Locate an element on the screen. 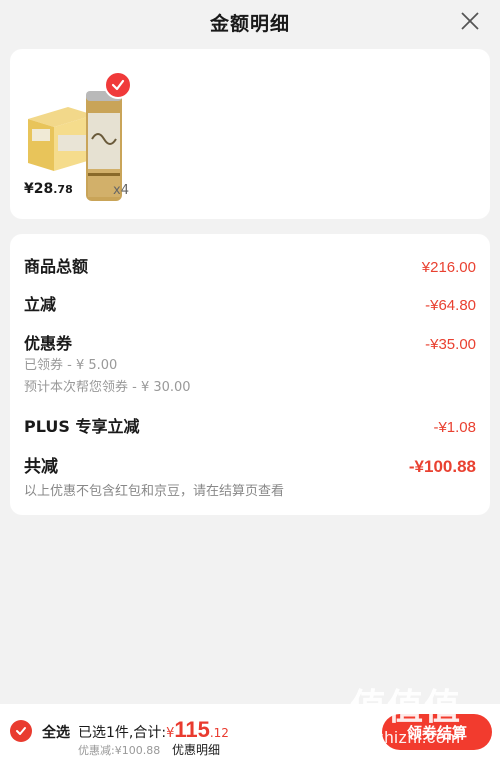  coupon-label: 优惠券 is located at coordinates (48, 343).